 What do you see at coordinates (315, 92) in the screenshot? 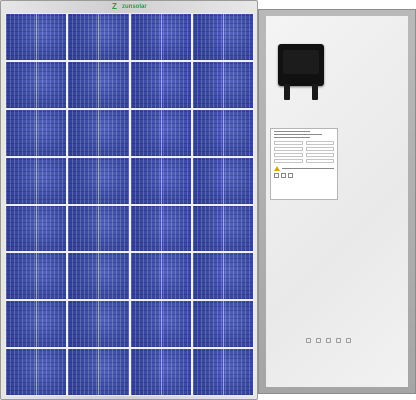
I see `cable-right` at bounding box center [315, 92].